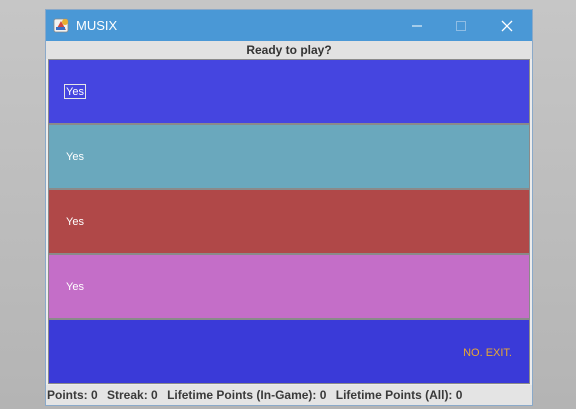 The image size is (576, 409). I want to click on maximize-icon, so click(461, 25).